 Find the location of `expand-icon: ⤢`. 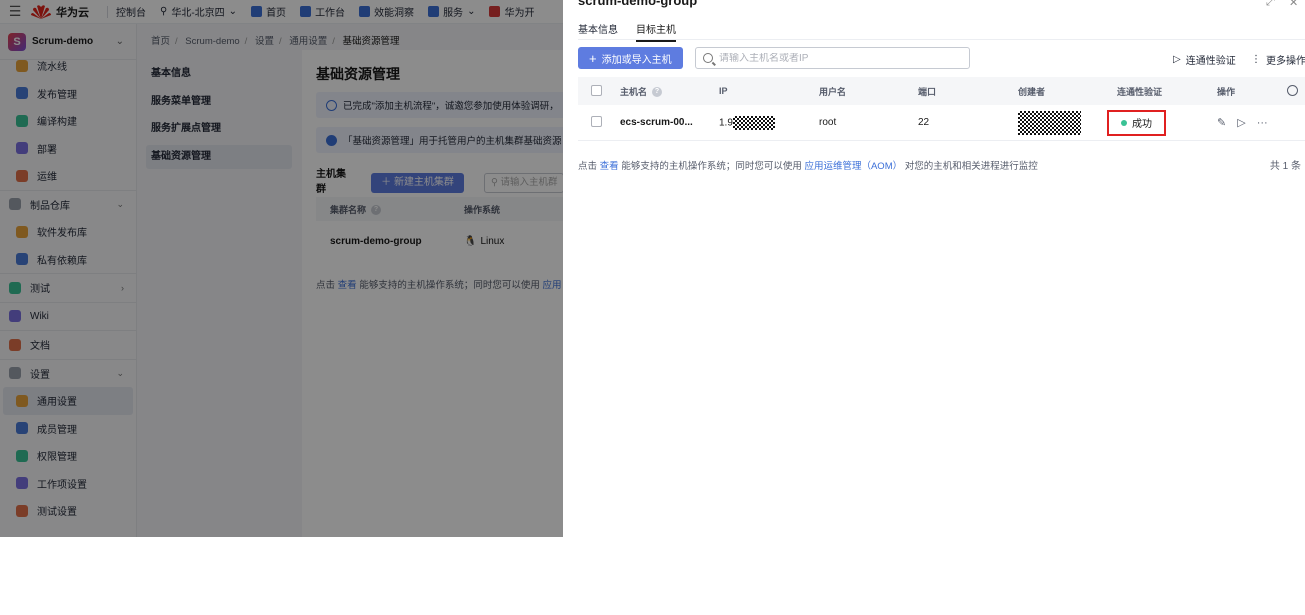

expand-icon: ⤢ is located at coordinates (1270, 4).